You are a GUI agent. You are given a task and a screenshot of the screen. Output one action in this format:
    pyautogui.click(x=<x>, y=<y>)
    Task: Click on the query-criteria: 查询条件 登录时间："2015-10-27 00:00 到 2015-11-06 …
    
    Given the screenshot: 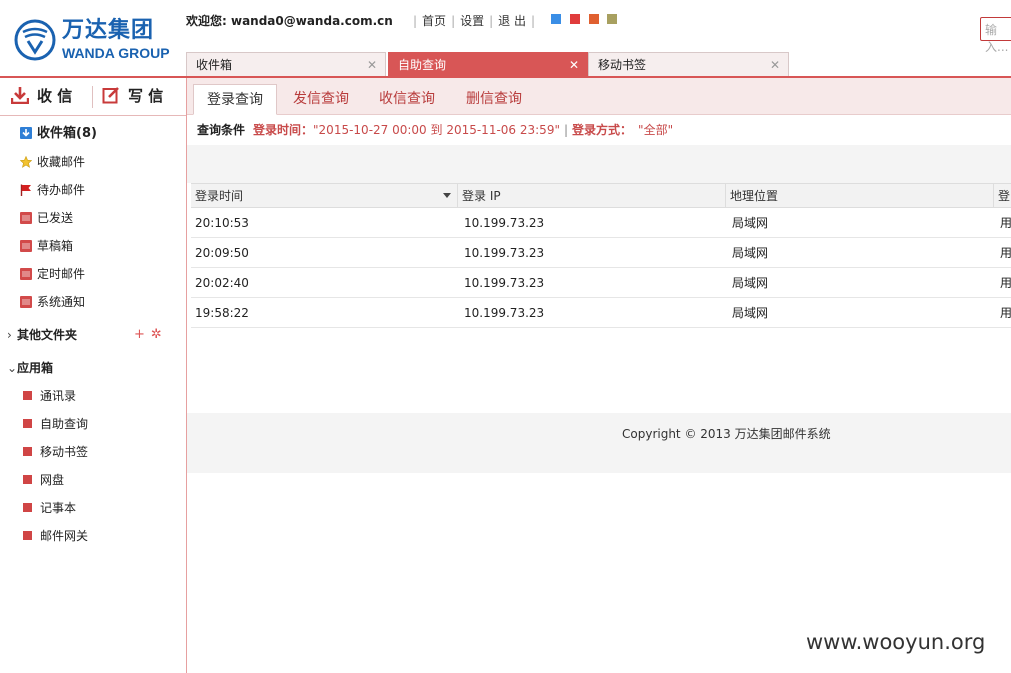 What is the action you would take?
    pyautogui.click(x=599, y=130)
    